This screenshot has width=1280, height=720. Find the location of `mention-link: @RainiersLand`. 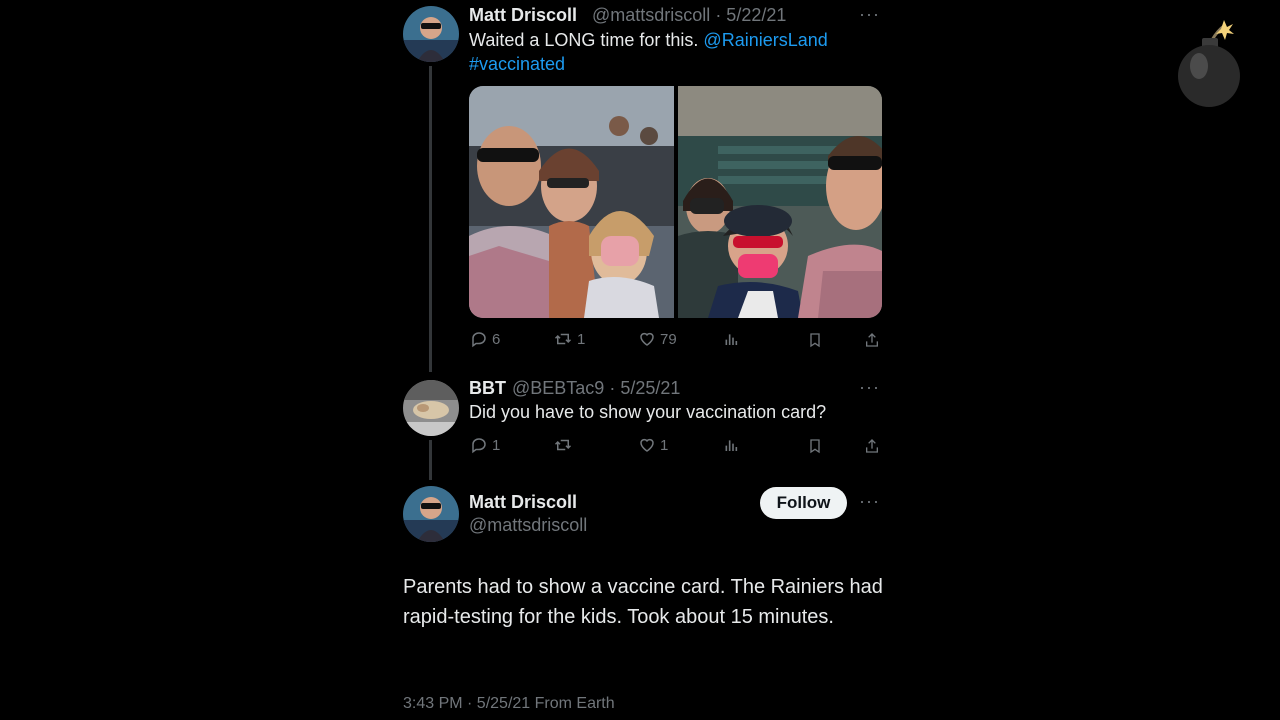

mention-link: @RainiersLand is located at coordinates (765, 40).